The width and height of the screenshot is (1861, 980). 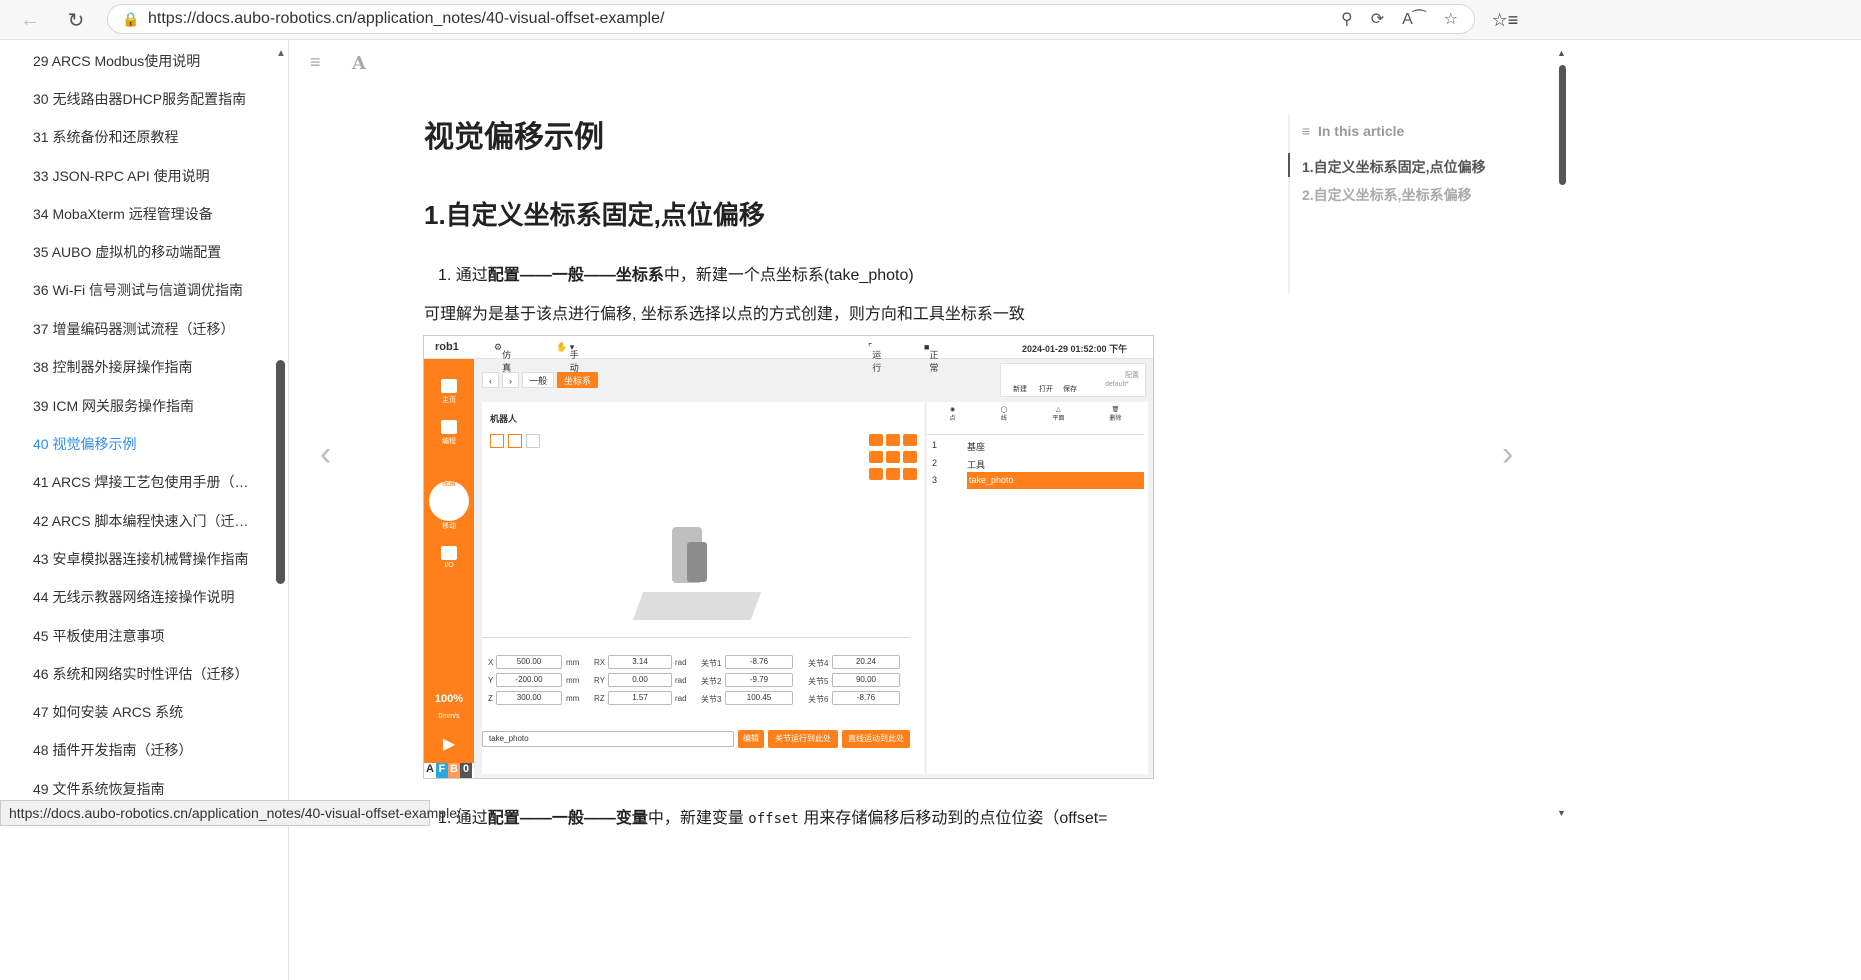 I want to click on frame-point-tool: ◉ 点, so click(x=952, y=414).